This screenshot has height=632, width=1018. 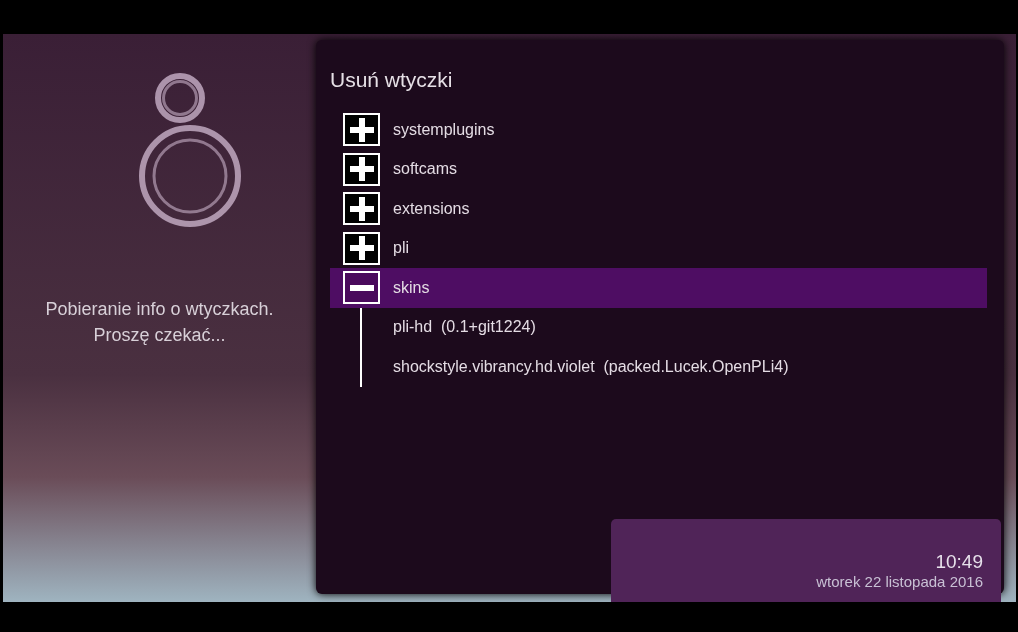 I want to click on collapse-icon, so click(x=361, y=288).